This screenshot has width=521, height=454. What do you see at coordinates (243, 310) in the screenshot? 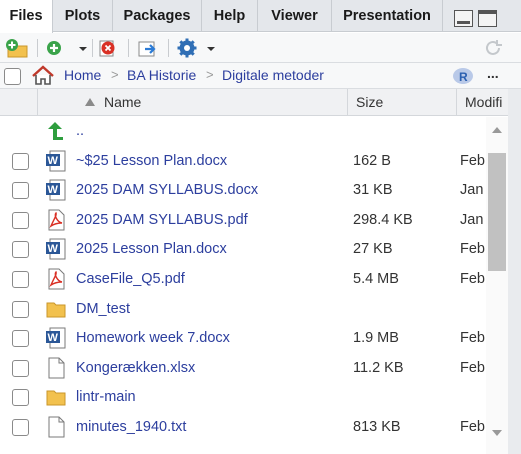
I see `list-item: DM_test` at bounding box center [243, 310].